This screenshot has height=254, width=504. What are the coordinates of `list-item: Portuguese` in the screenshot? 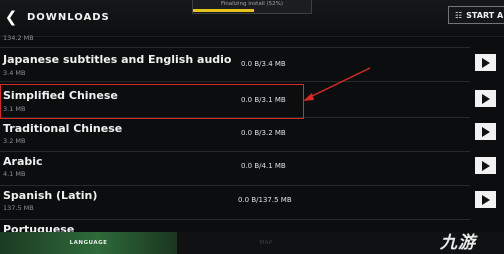 It's located at (235, 227).